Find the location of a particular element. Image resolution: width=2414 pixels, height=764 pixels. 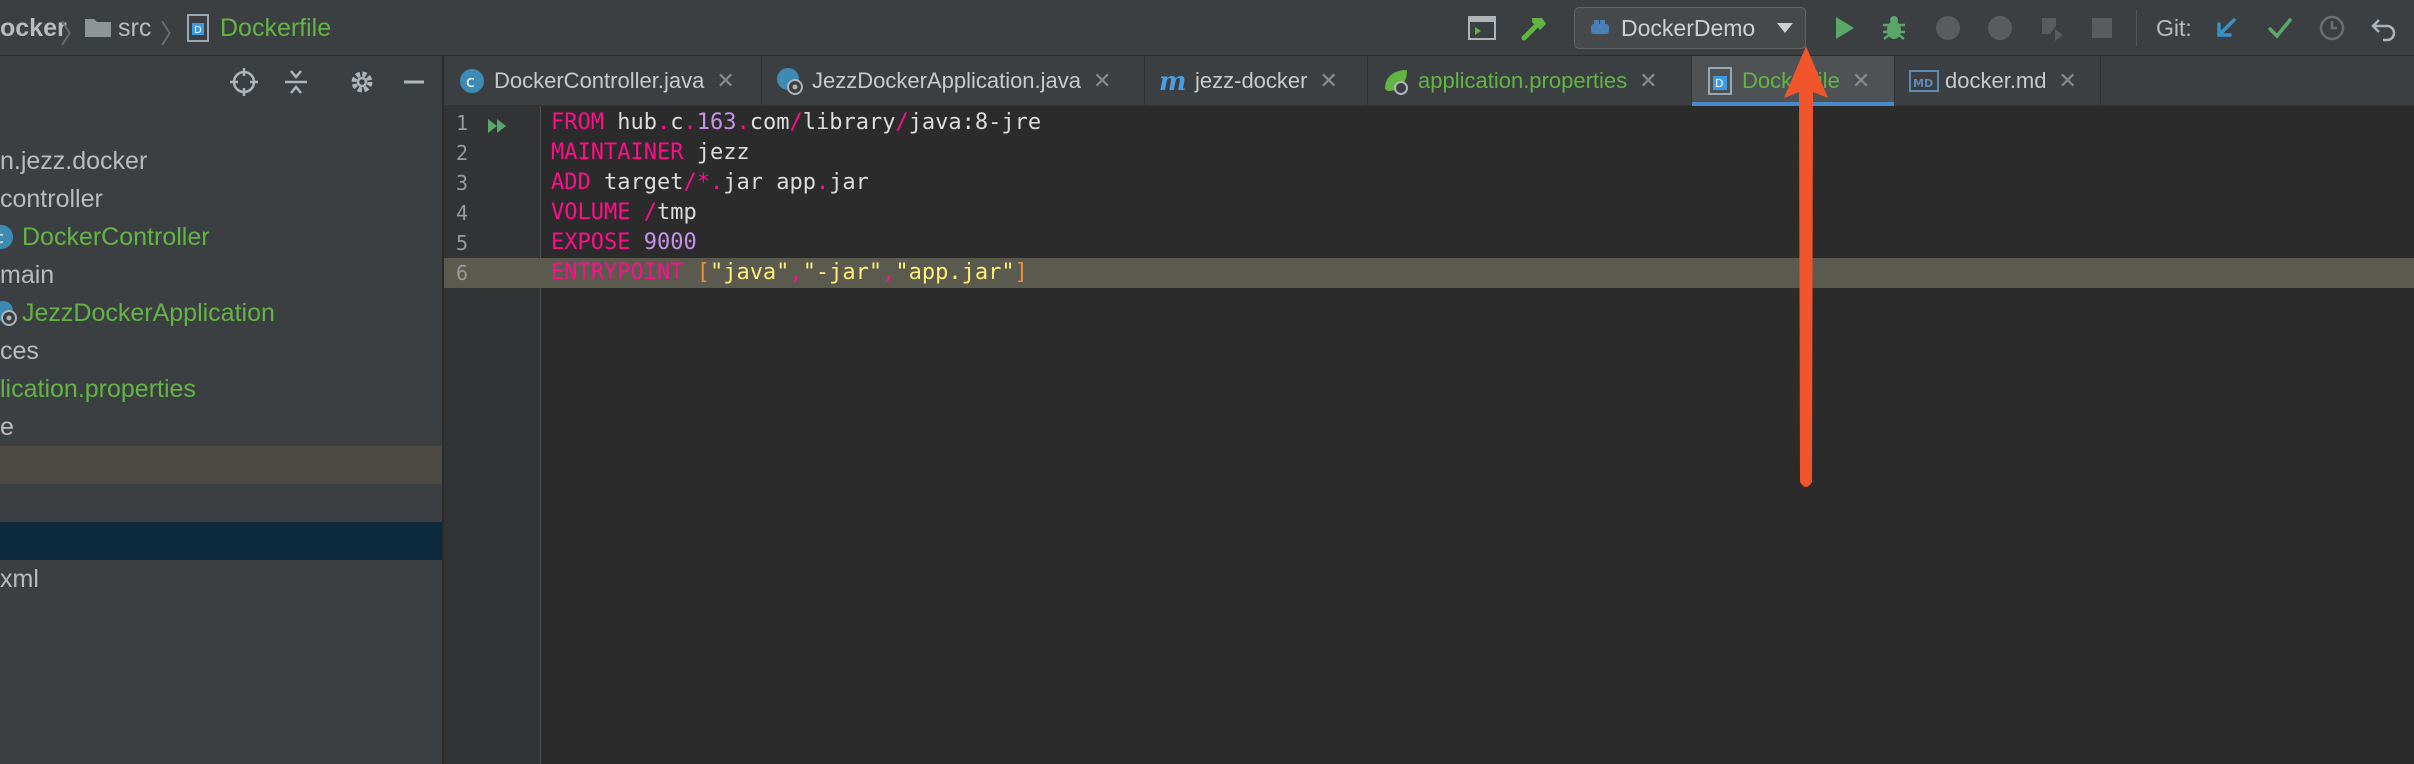

maven-m-icon: m is located at coordinates (1173, 82).